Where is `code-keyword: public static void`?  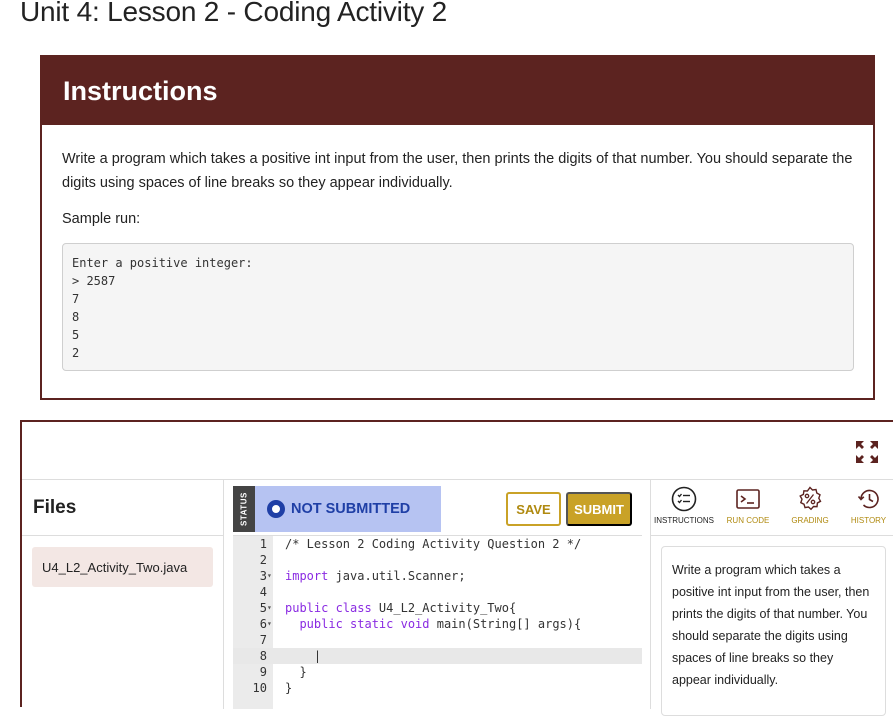
code-keyword: public static void is located at coordinates (364, 624).